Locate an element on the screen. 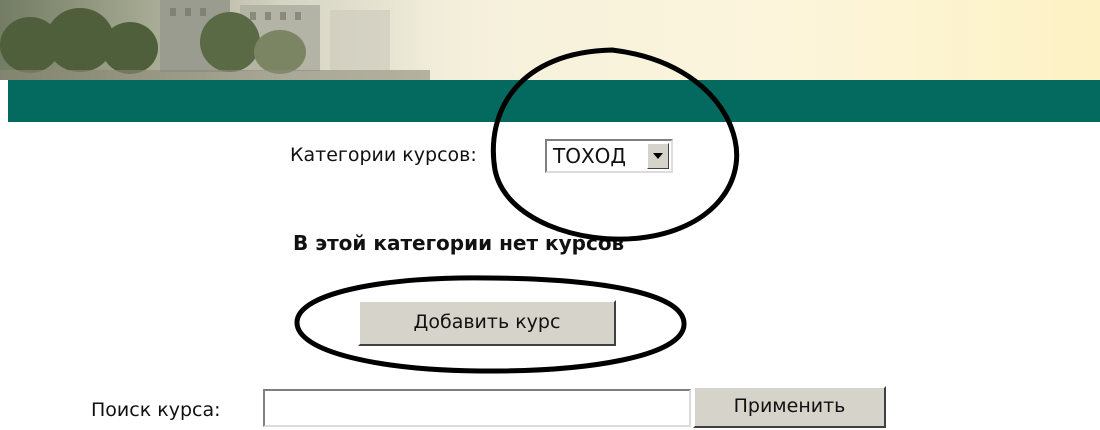  category-select: ТОХОД is located at coordinates (609, 156).